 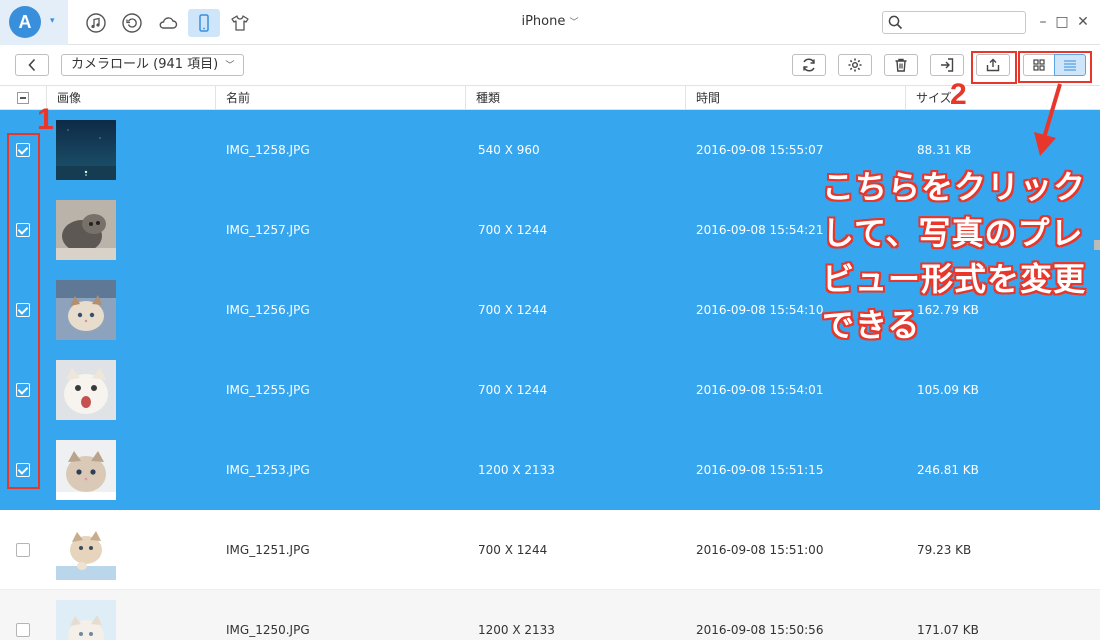 I want to click on file-size: 246.81 KB, so click(x=948, y=470).